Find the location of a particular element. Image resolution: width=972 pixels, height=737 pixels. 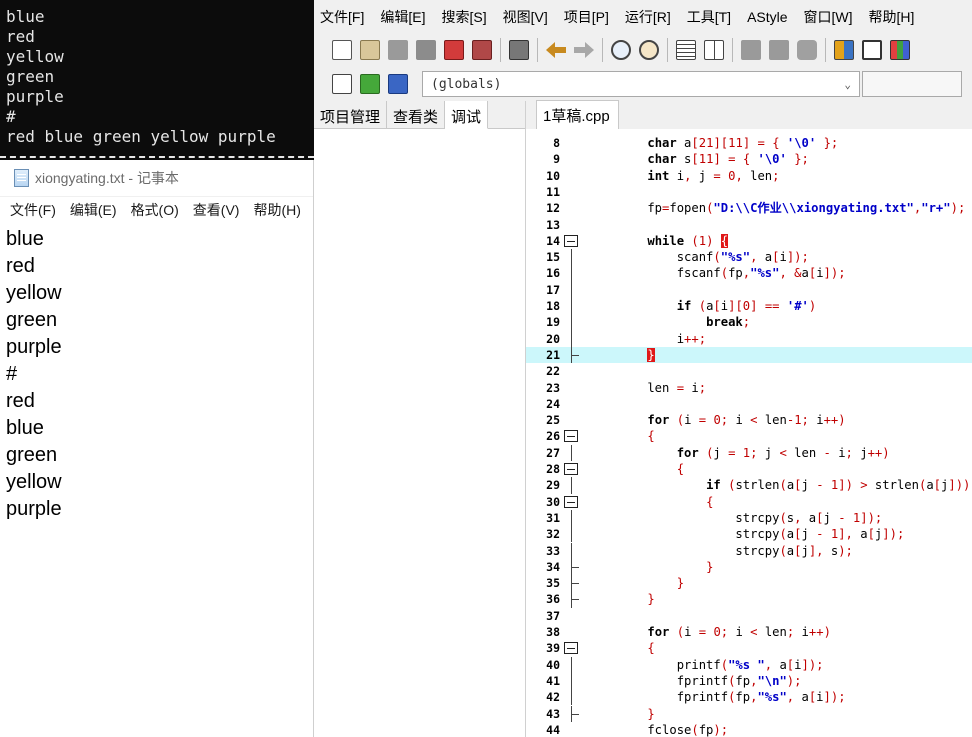

panel-tab: 项目管理 is located at coordinates (351, 115).